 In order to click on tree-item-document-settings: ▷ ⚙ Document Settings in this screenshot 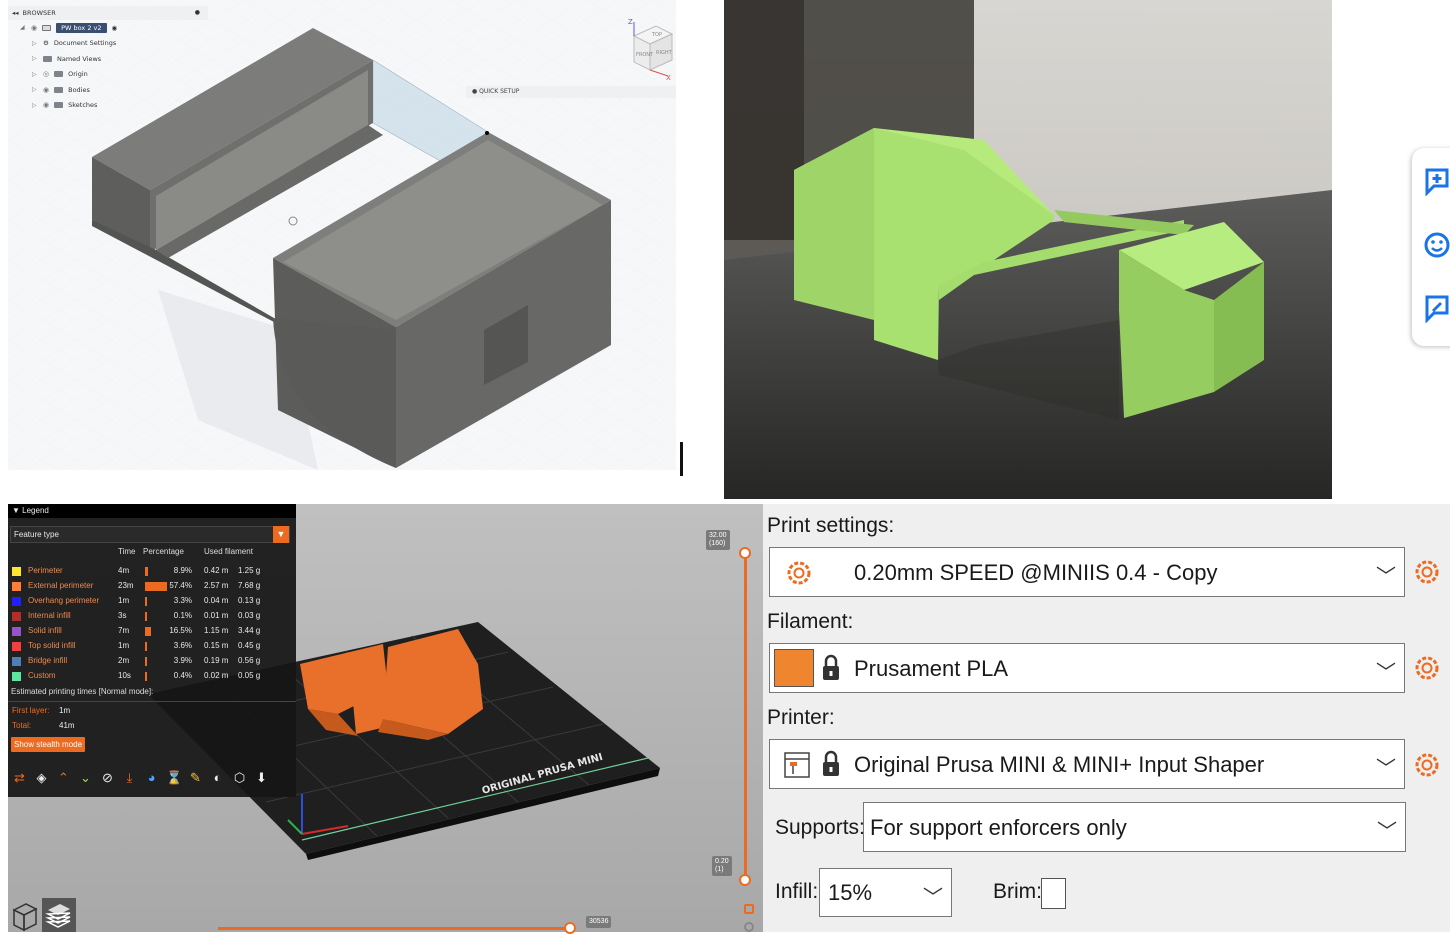, I will do `click(108, 44)`.